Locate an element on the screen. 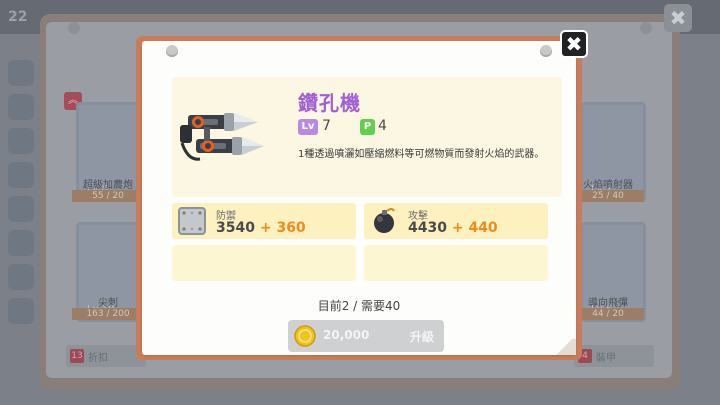  armor-plate-icon is located at coordinates (192, 221).